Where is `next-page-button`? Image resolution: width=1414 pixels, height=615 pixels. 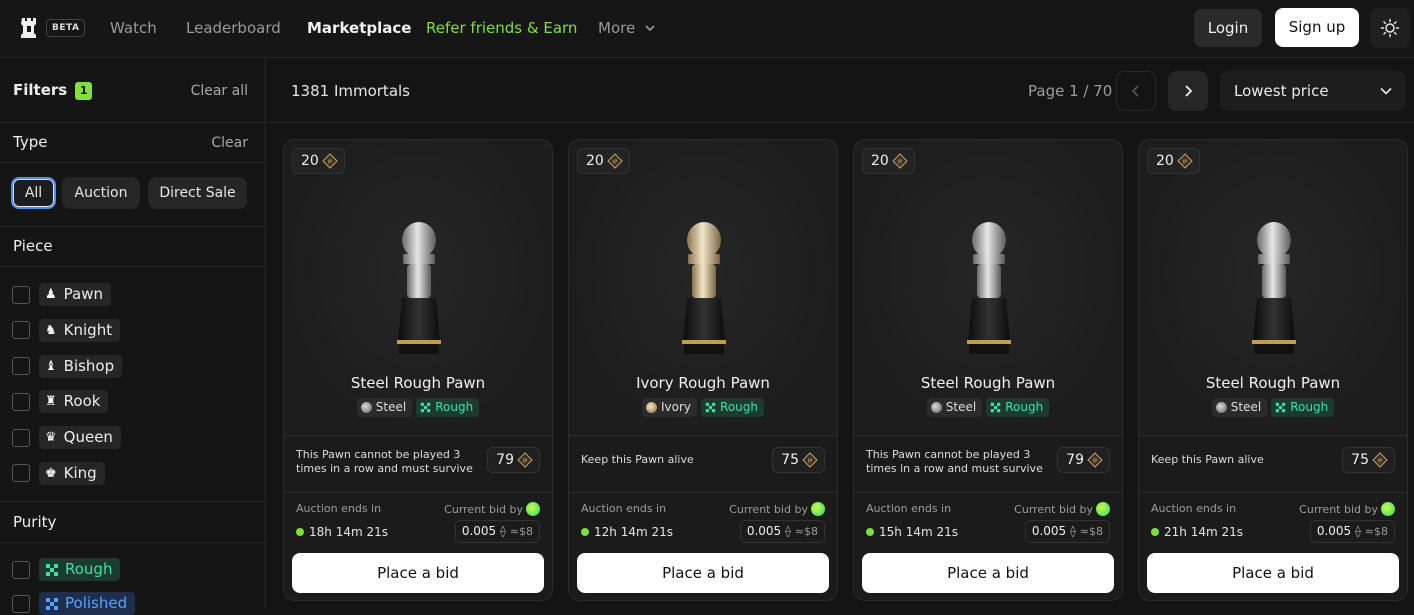
next-page-button is located at coordinates (1188, 91).